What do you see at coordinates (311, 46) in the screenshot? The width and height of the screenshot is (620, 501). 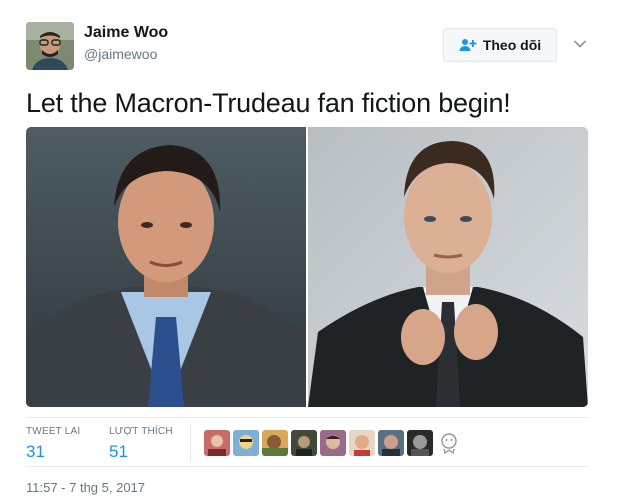 I see `tweet-header: Jaime Woo @jaimewoo Theo dõi` at bounding box center [311, 46].